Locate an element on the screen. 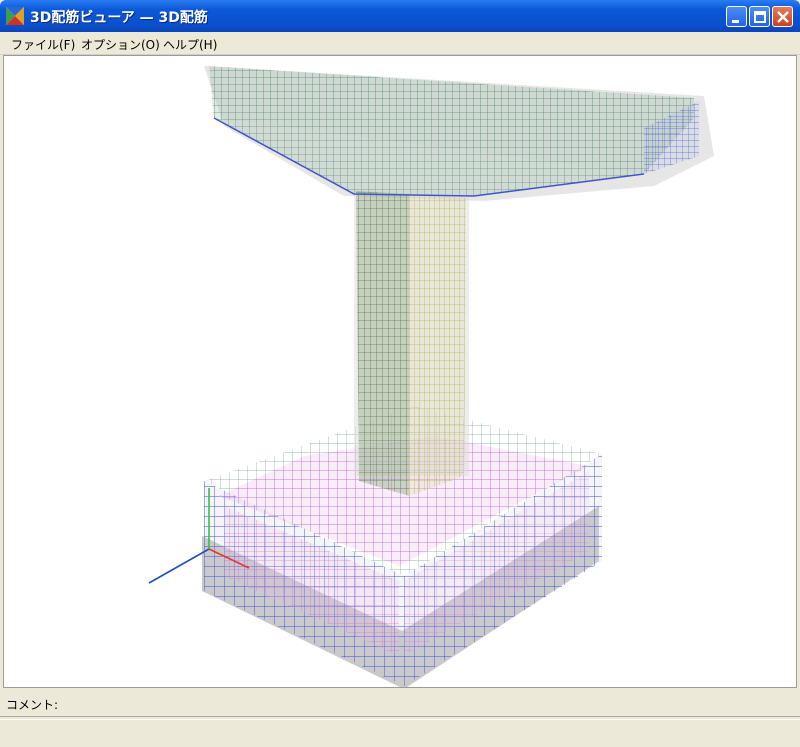 This screenshot has height=747, width=800. comment-bar: コメント: is located at coordinates (400, 703).